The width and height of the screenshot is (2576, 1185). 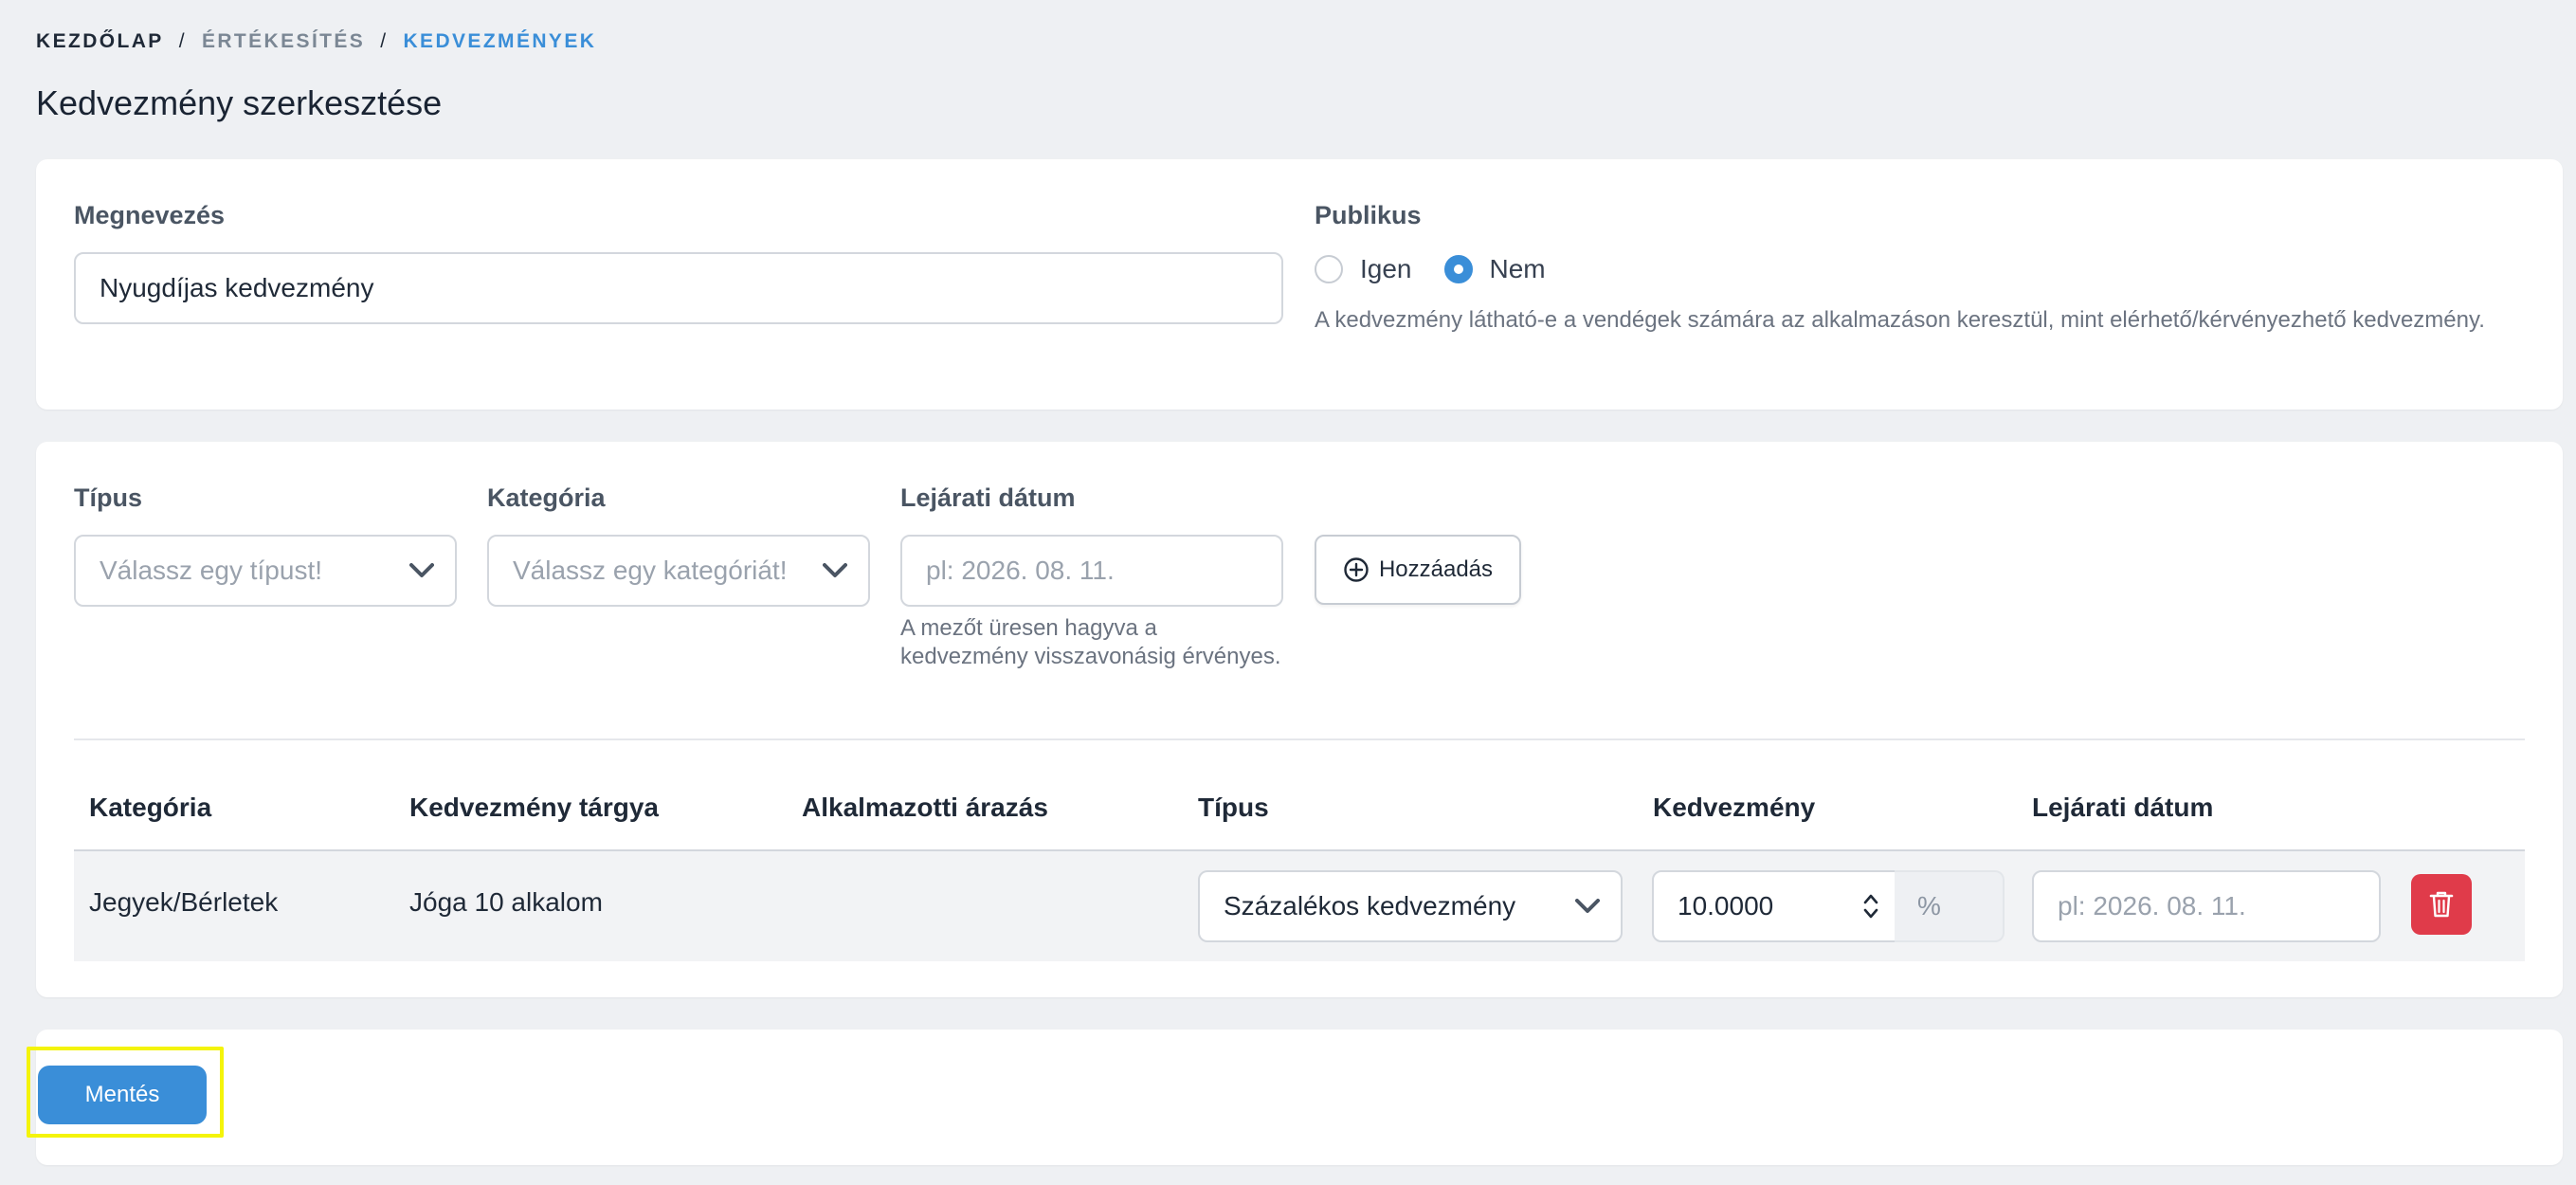 What do you see at coordinates (2123, 807) in the screenshot?
I see `column-header-expiry: Lejárati dátum` at bounding box center [2123, 807].